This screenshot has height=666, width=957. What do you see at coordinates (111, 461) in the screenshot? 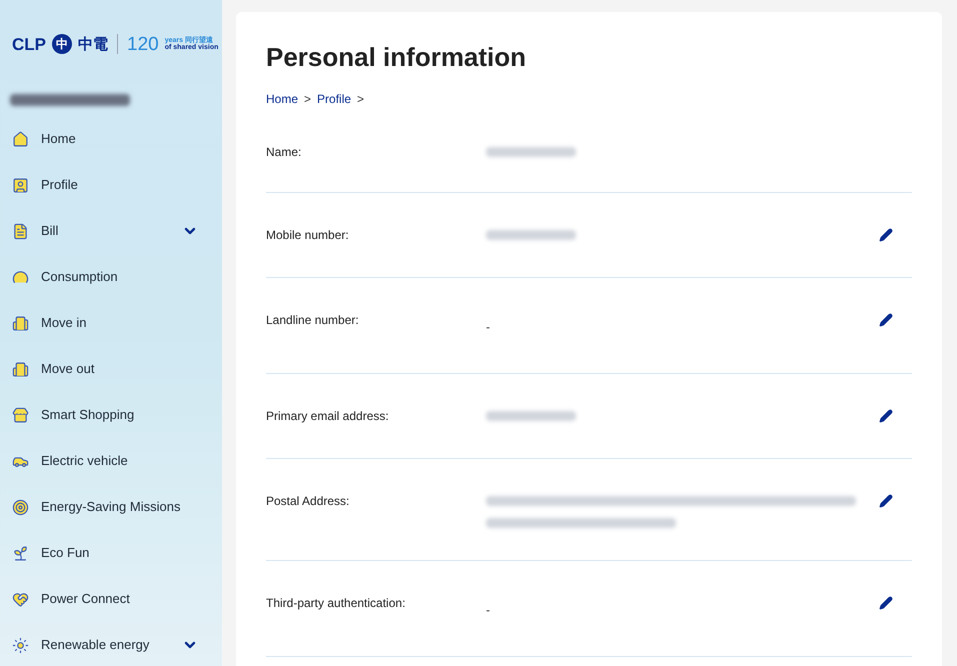
I see `sidebar-item: Electric vehicle` at bounding box center [111, 461].